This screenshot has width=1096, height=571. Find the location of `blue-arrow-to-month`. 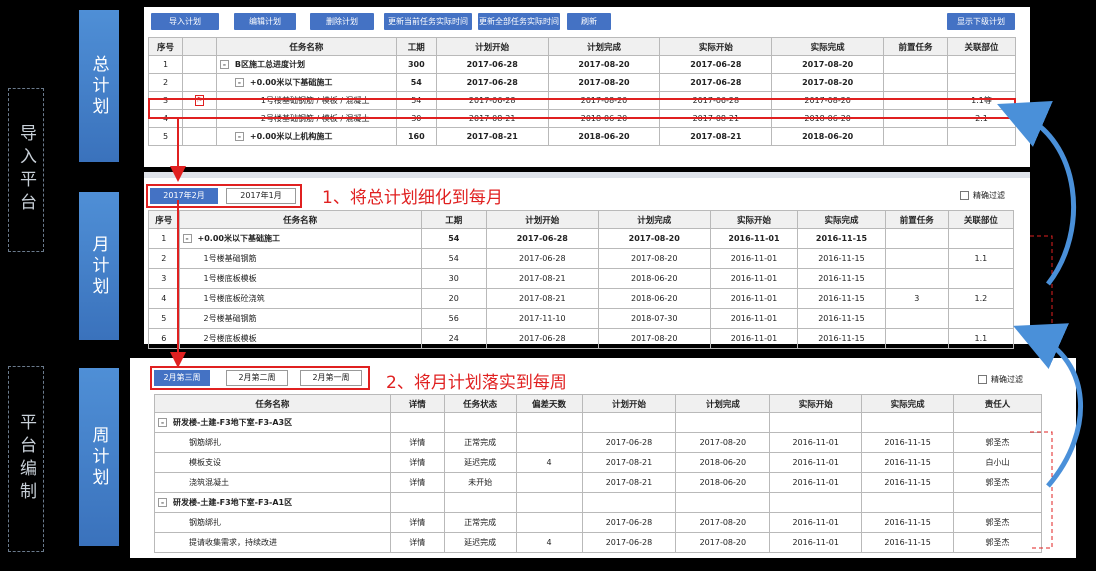

blue-arrow-to-month is located at coordinates (1048, 405).